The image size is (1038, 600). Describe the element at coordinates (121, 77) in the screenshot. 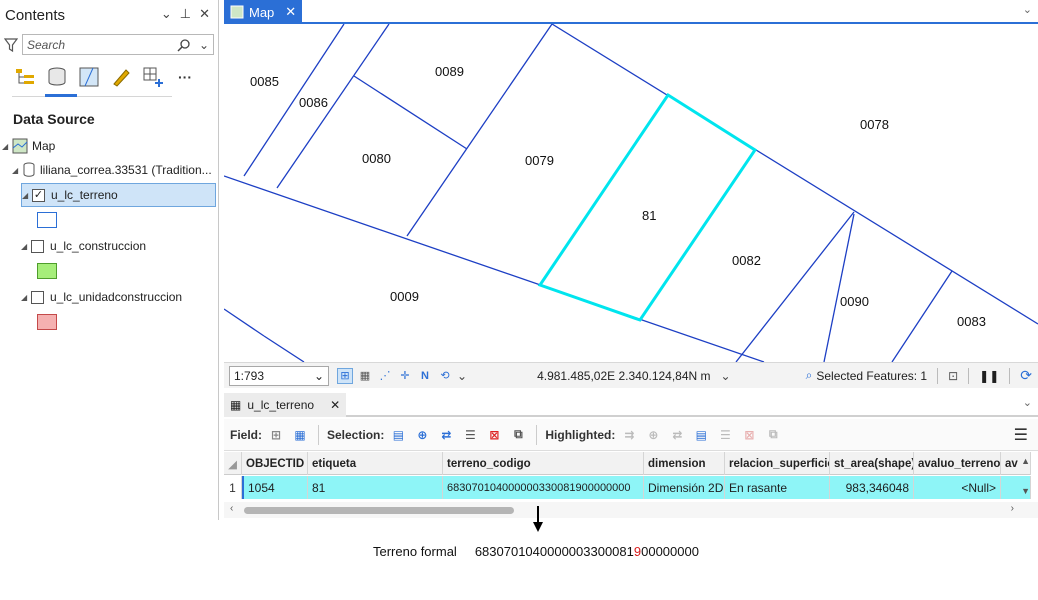

I see `list-by-editing-icon` at that location.